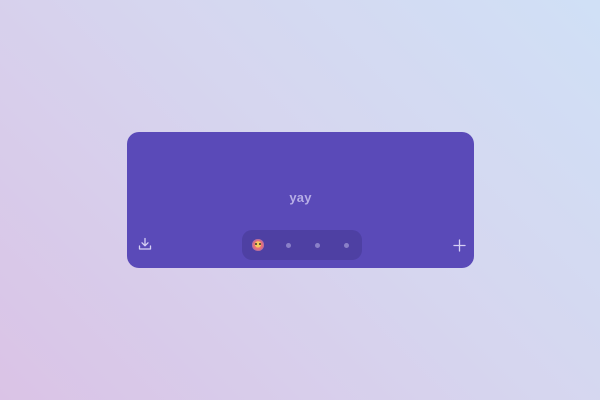  I want to click on add-button, so click(459, 245).